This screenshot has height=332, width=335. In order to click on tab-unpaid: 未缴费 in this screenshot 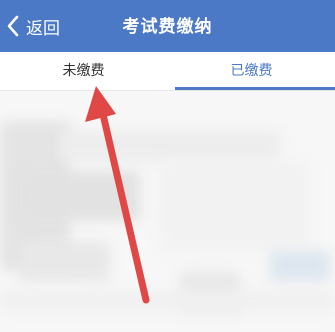, I will do `click(83, 71)`.